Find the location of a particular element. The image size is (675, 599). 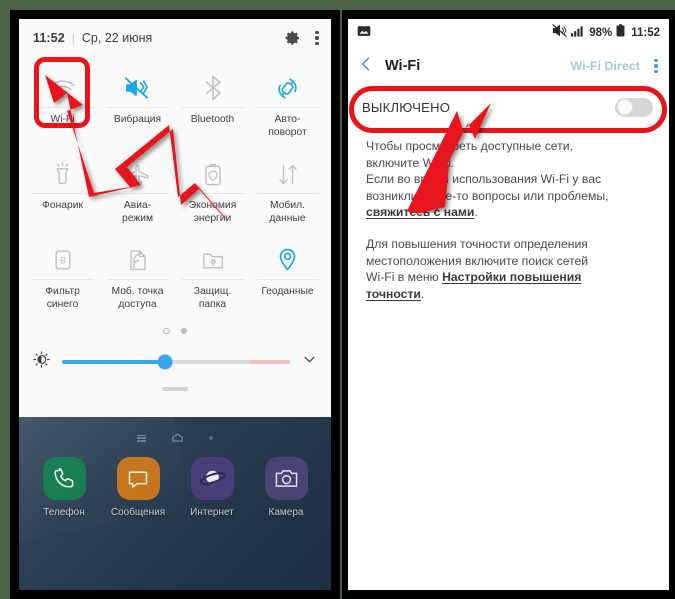

description-line: Для повышения точности определения is located at coordinates (477, 243).